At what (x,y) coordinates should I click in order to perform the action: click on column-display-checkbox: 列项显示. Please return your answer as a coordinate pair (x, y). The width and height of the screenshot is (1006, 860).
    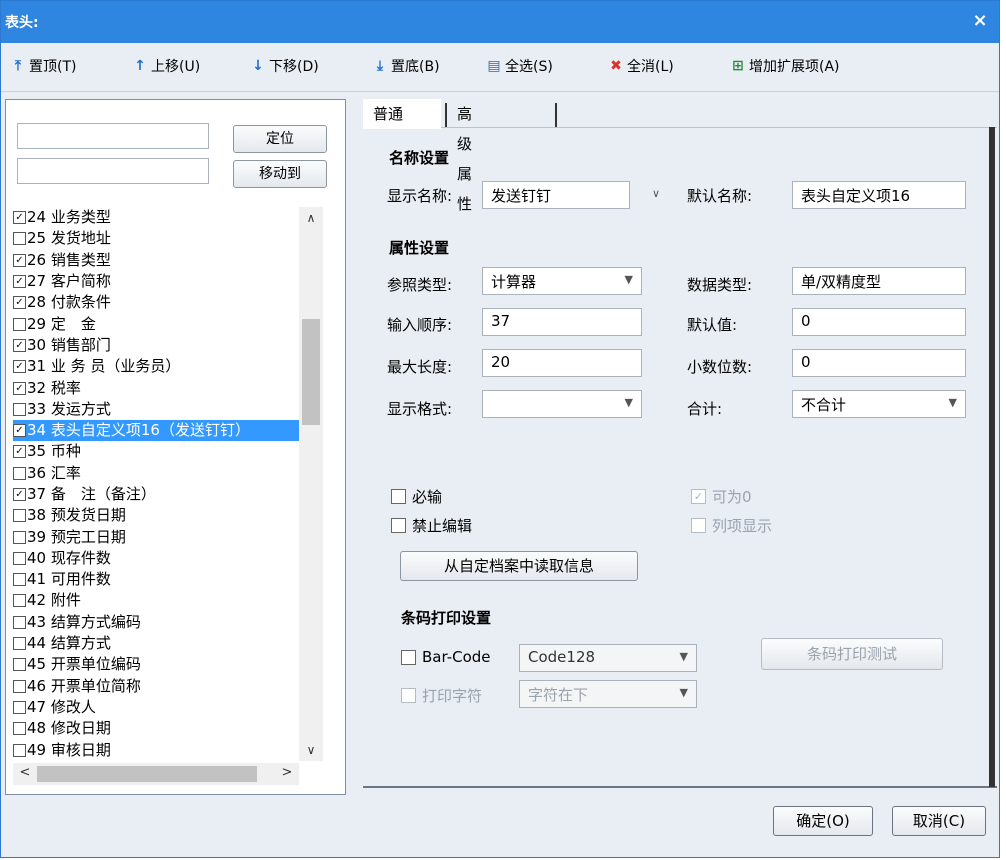
    Looking at the image, I should click on (731, 525).